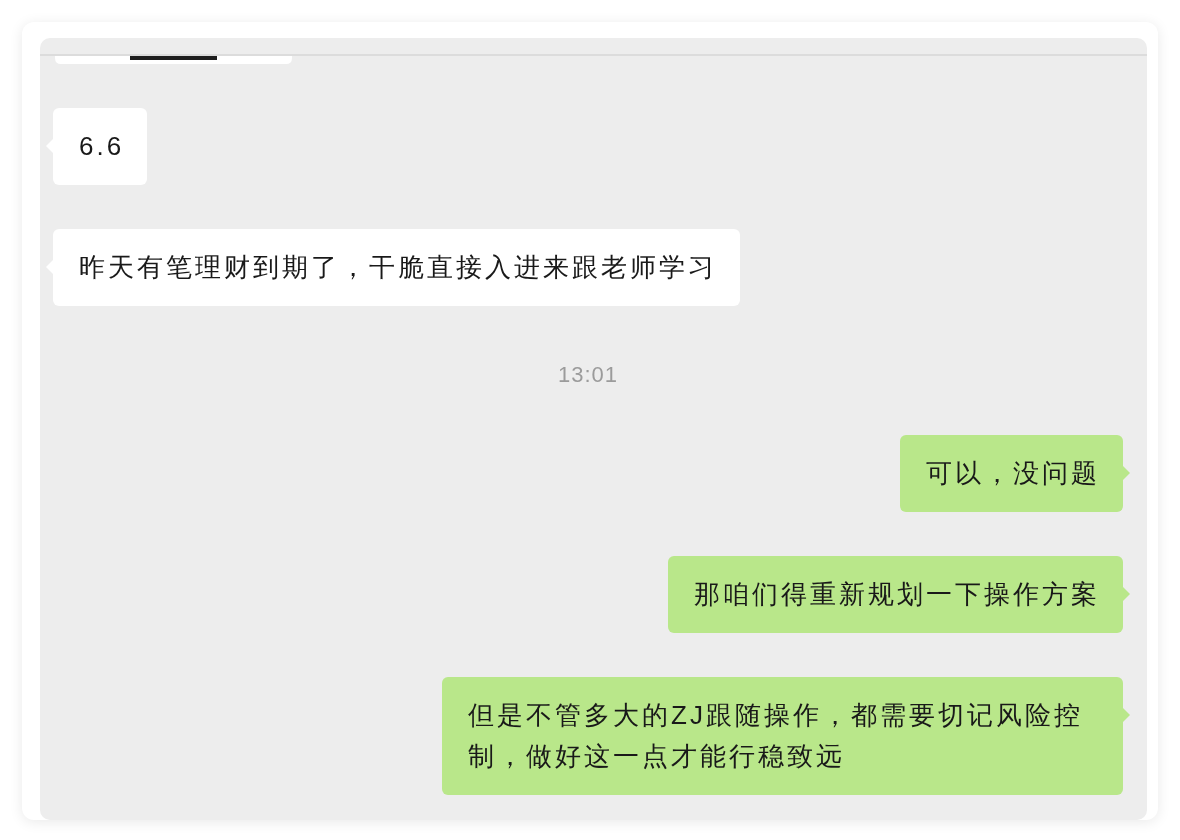  I want to click on message-bubble: 6.6, so click(97, 146).